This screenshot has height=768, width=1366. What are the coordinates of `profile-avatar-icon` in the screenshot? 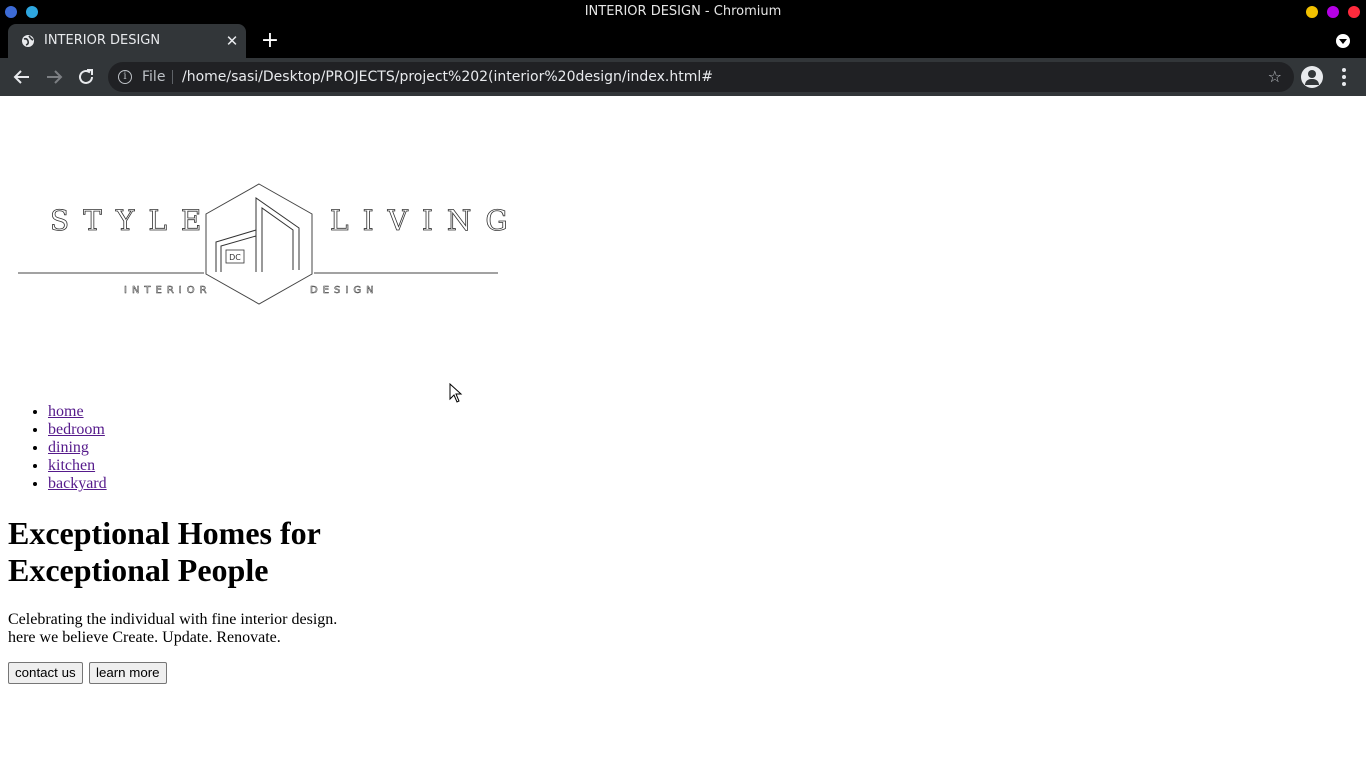 It's located at (1312, 77).